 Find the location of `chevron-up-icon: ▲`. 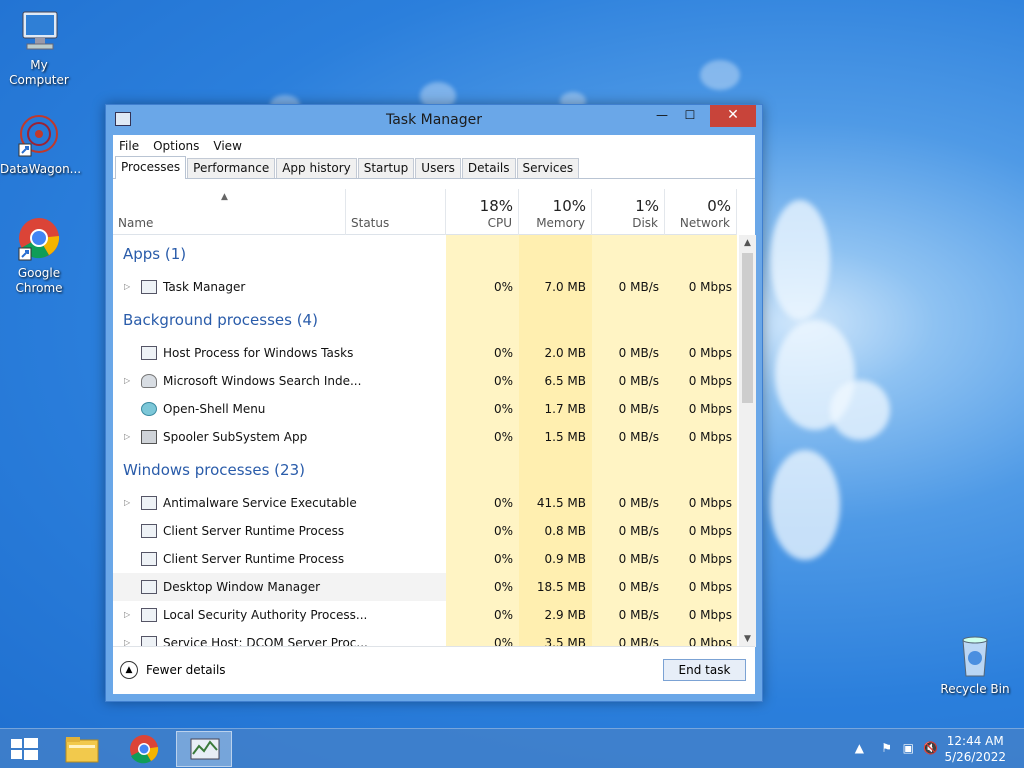

chevron-up-icon: ▲ is located at coordinates (129, 670).